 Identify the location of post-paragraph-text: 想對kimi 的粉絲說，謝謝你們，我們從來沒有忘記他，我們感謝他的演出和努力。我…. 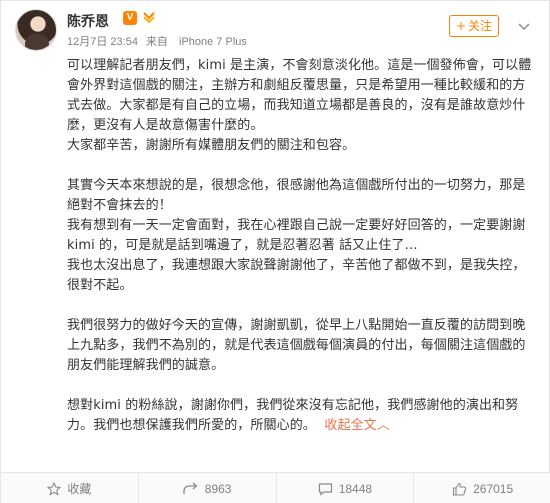
(293, 415).